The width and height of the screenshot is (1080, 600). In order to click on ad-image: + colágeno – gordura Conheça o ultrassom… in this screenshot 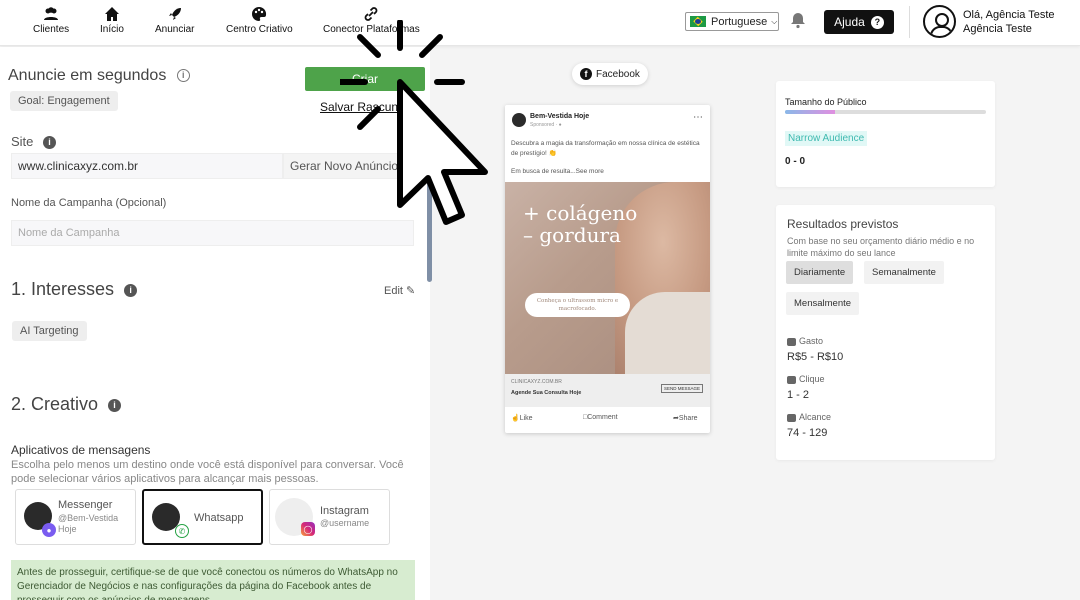, I will do `click(607, 278)`.